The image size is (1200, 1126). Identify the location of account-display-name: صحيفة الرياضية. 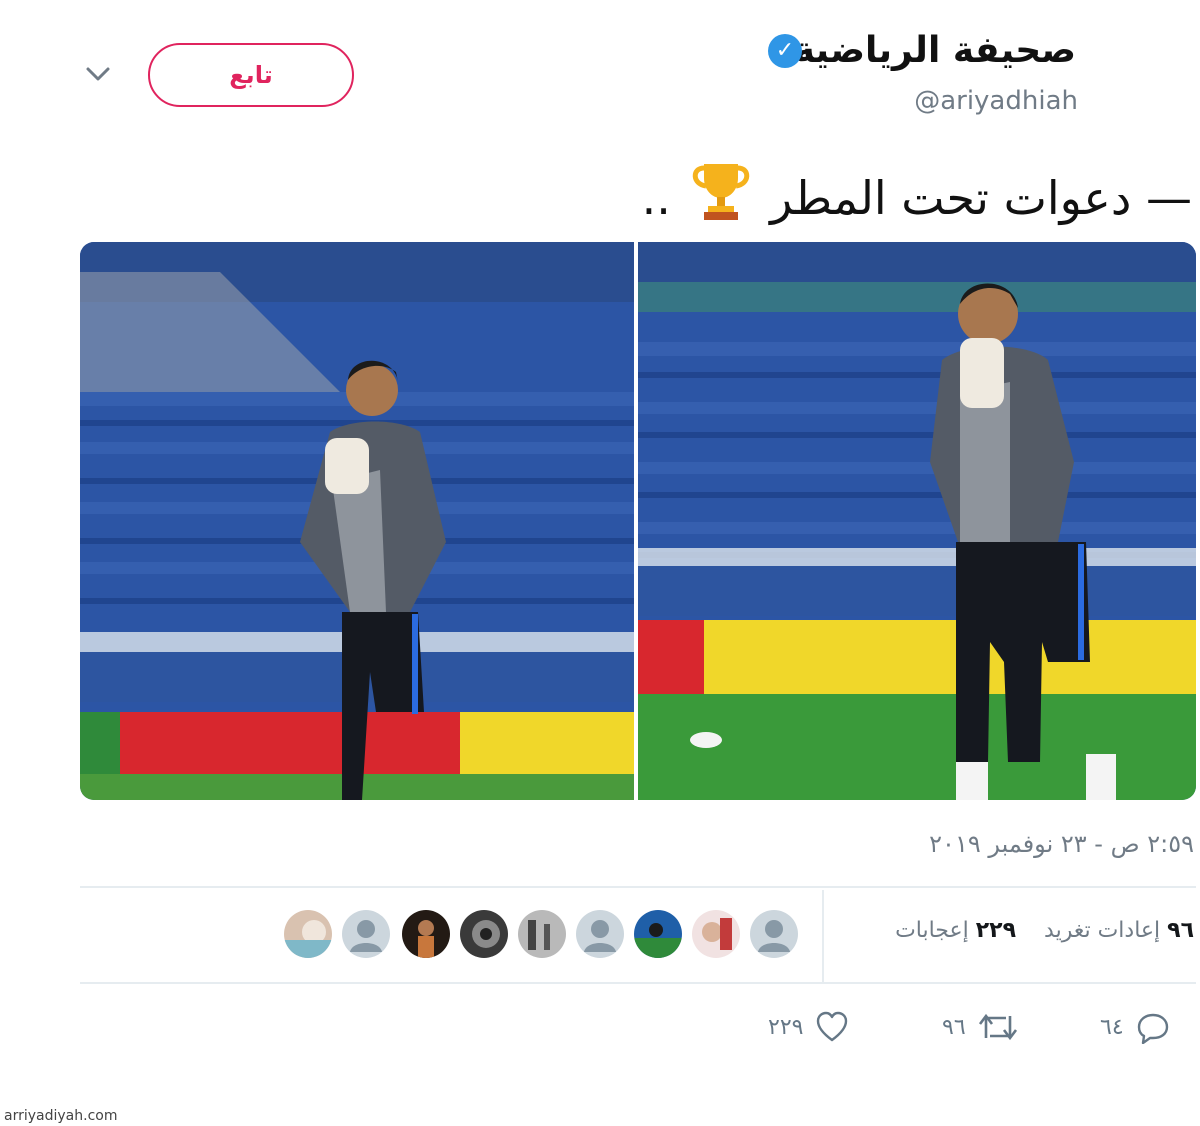
(935, 50).